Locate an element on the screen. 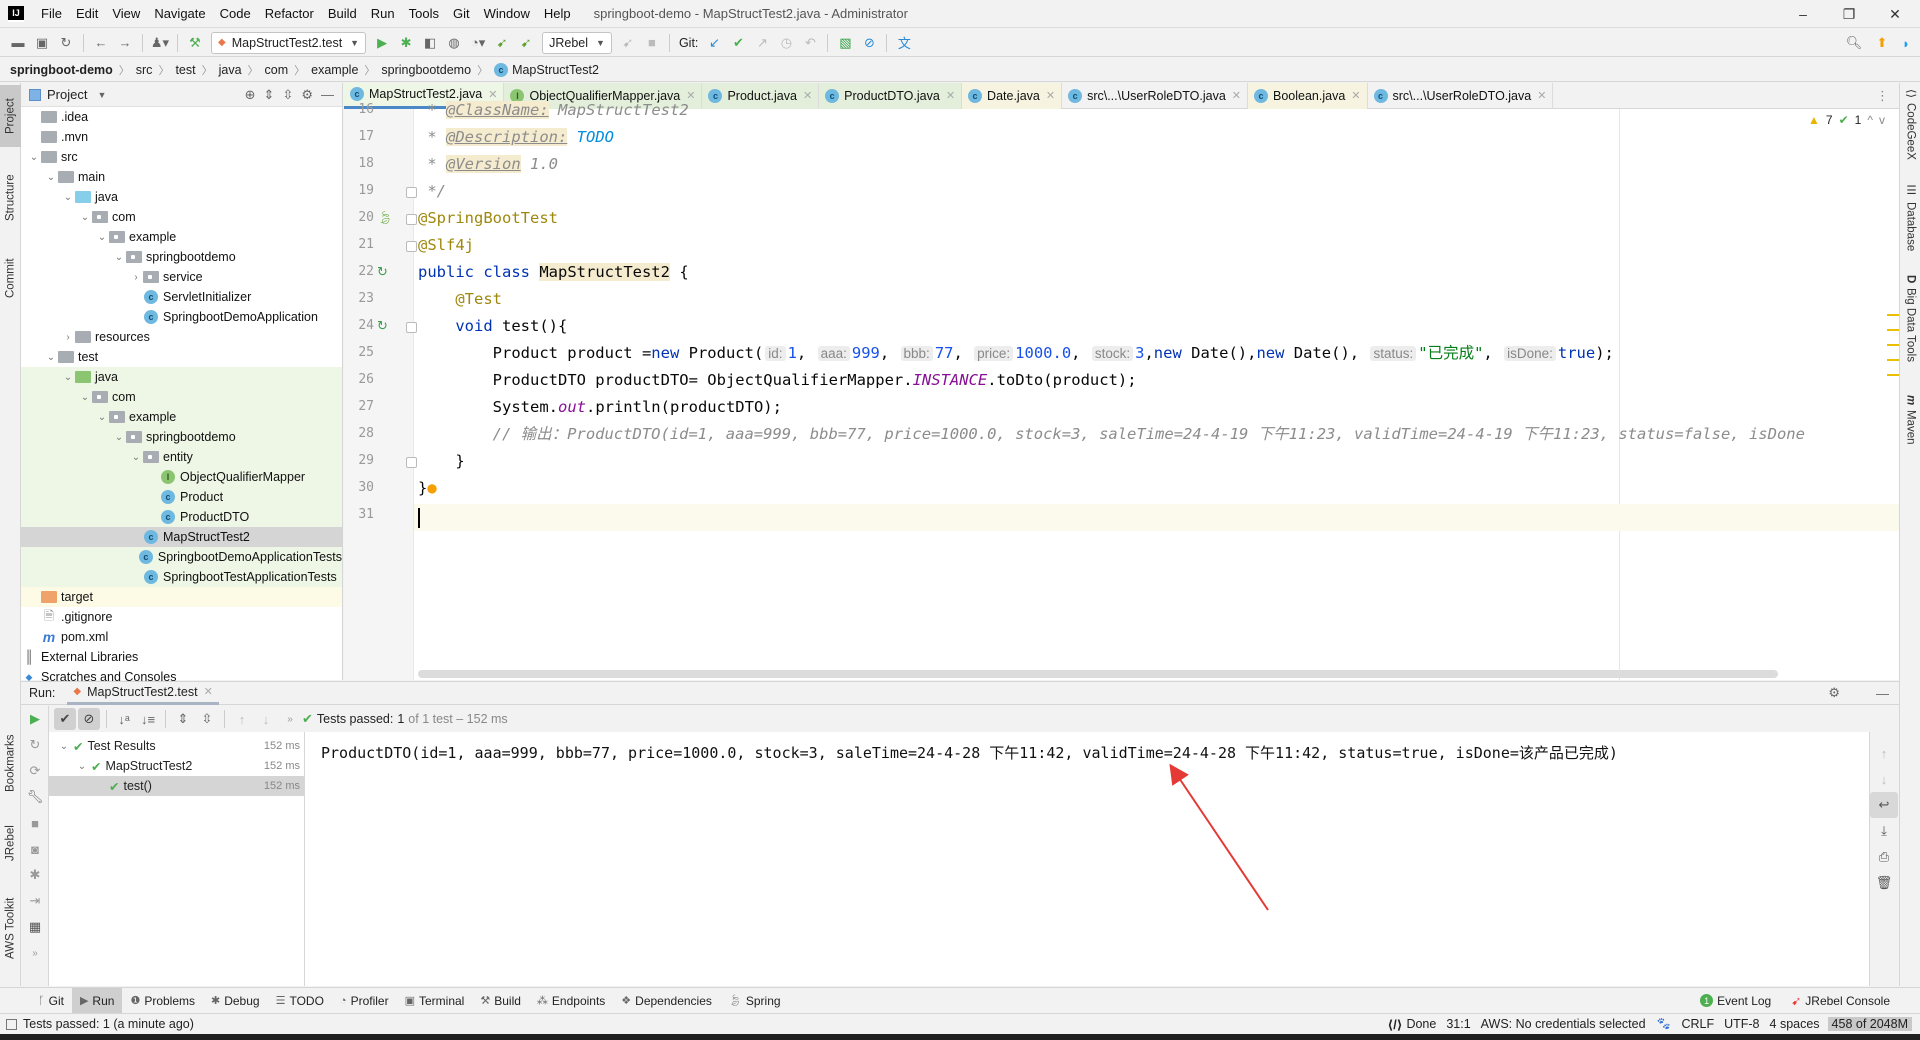 This screenshot has width=1920, height=1040. layout-icon: ▦ is located at coordinates (35, 927).